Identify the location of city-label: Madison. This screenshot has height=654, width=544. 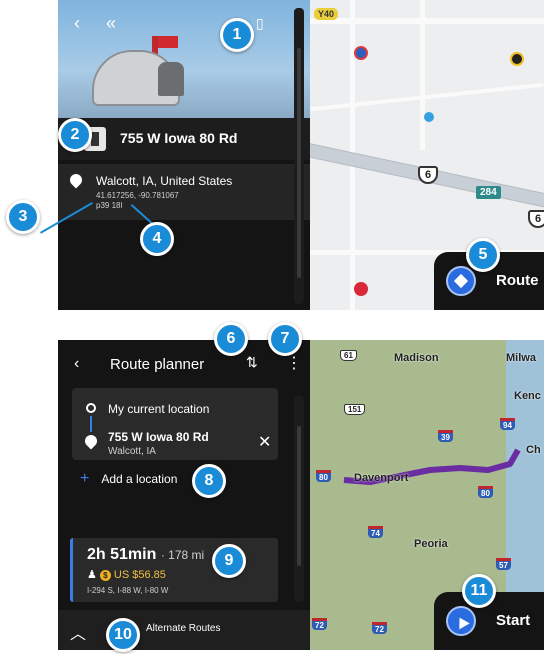
(416, 358).